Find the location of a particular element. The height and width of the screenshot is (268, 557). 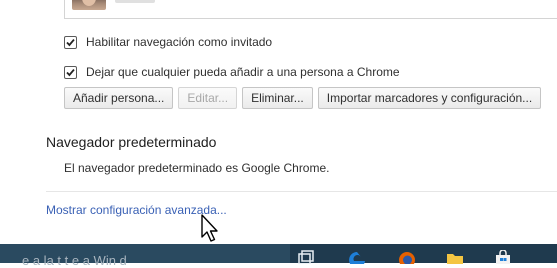

user-avatar-icon is located at coordinates (89, 5).